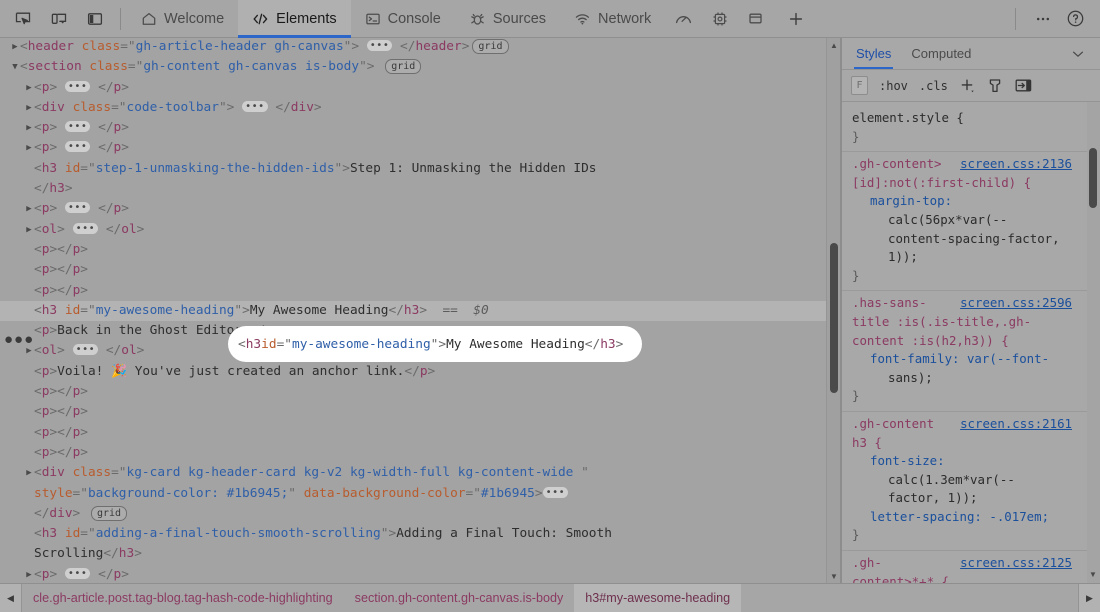 The height and width of the screenshot is (612, 1100). I want to click on css-selector: .gh-screen.css:2125, so click(969, 563).